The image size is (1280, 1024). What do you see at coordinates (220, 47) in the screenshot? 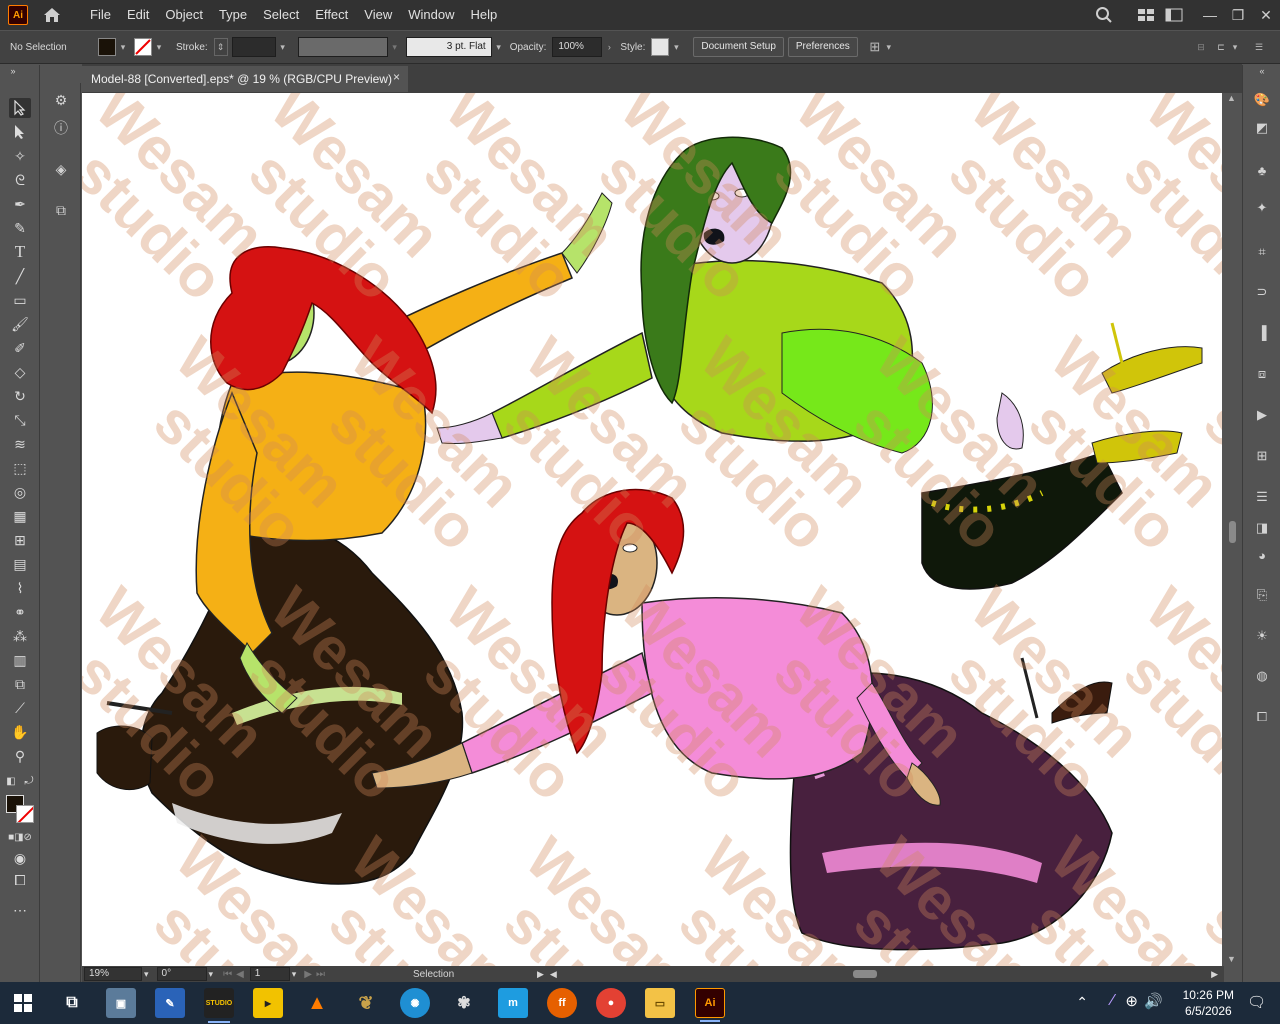
I see `stroke-stepper: ⇕` at bounding box center [220, 47].